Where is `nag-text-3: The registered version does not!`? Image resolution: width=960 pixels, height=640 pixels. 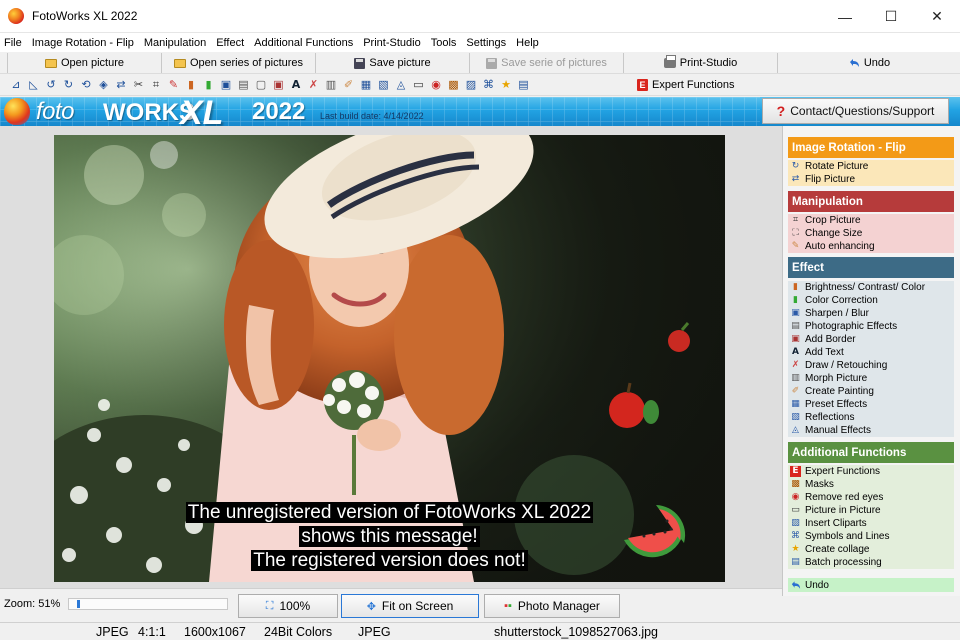 nag-text-3: The registered version does not! is located at coordinates (389, 560).